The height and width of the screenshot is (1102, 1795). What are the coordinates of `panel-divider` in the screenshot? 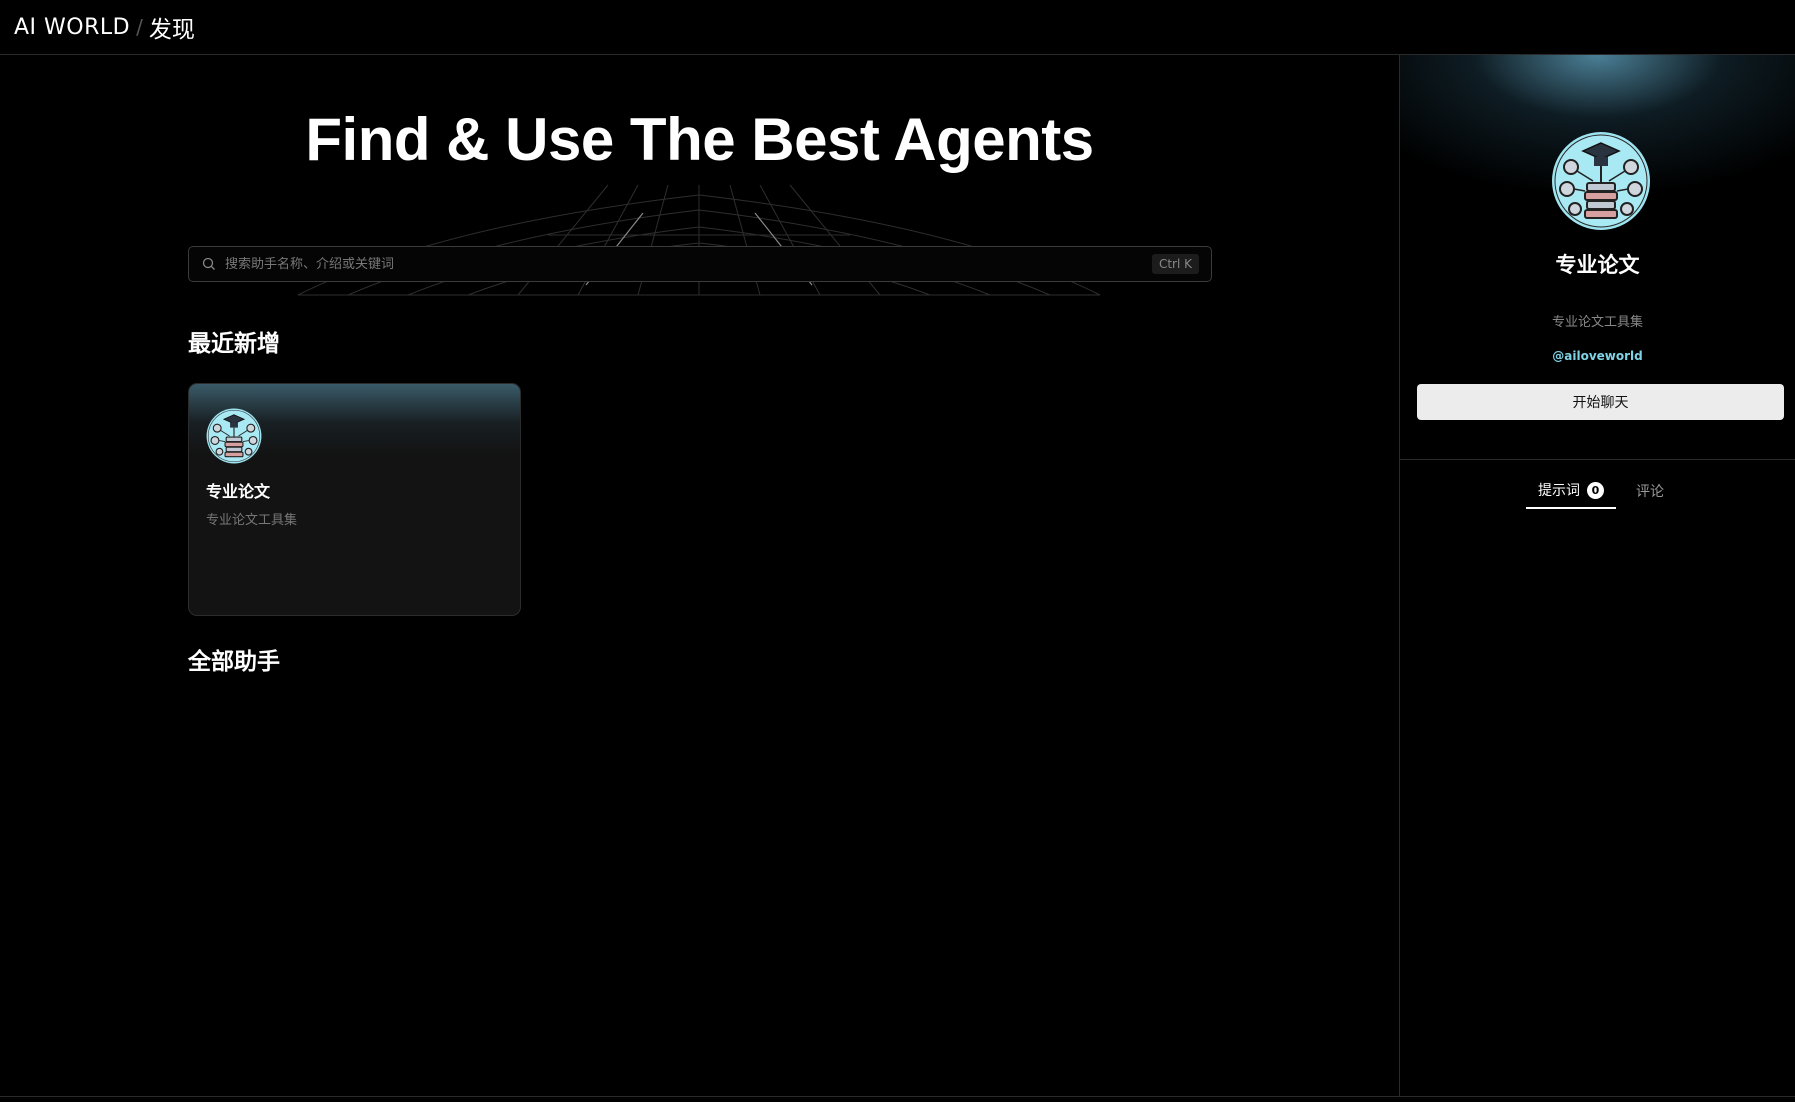 It's located at (1597, 459).